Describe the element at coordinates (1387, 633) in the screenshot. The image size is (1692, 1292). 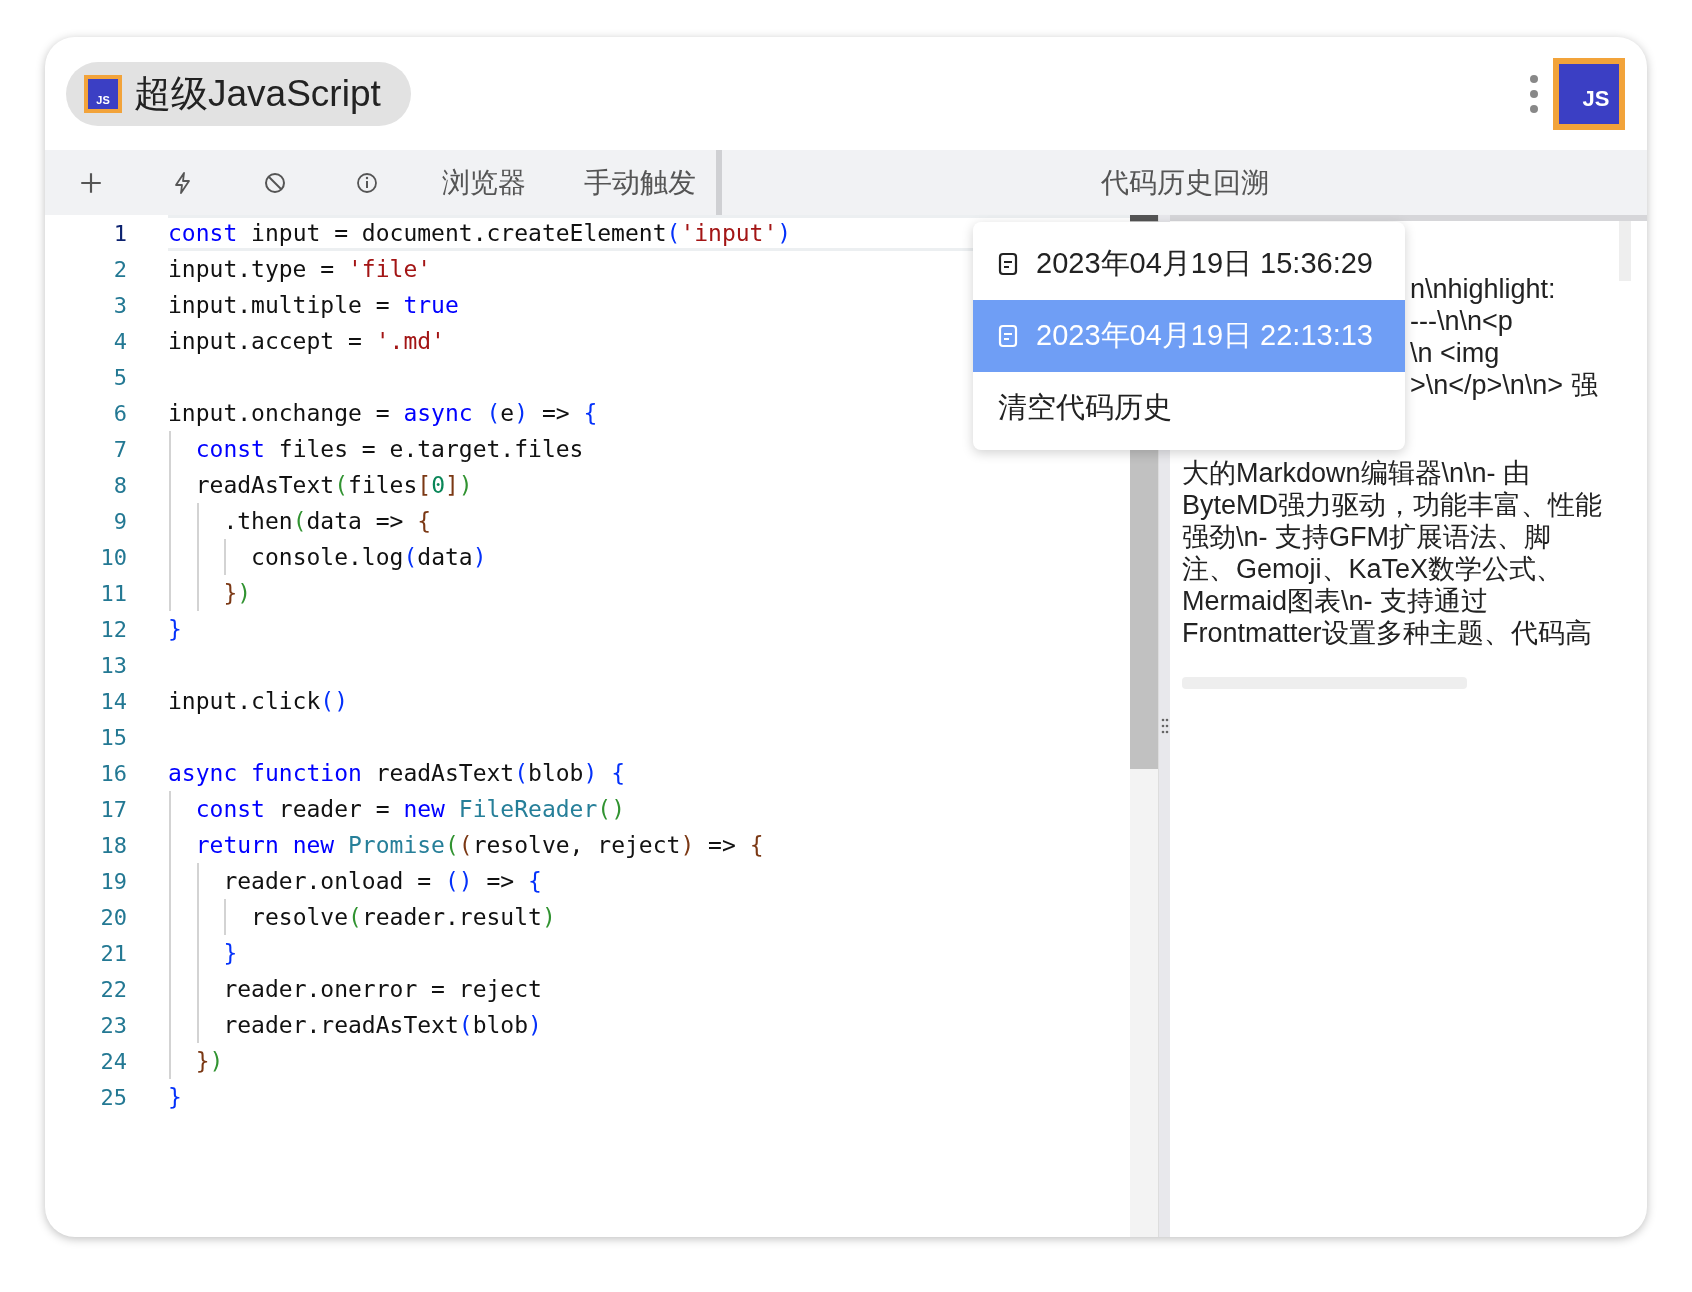
I see `preview-text: Frontmatter设置多种主题、代码高` at that location.